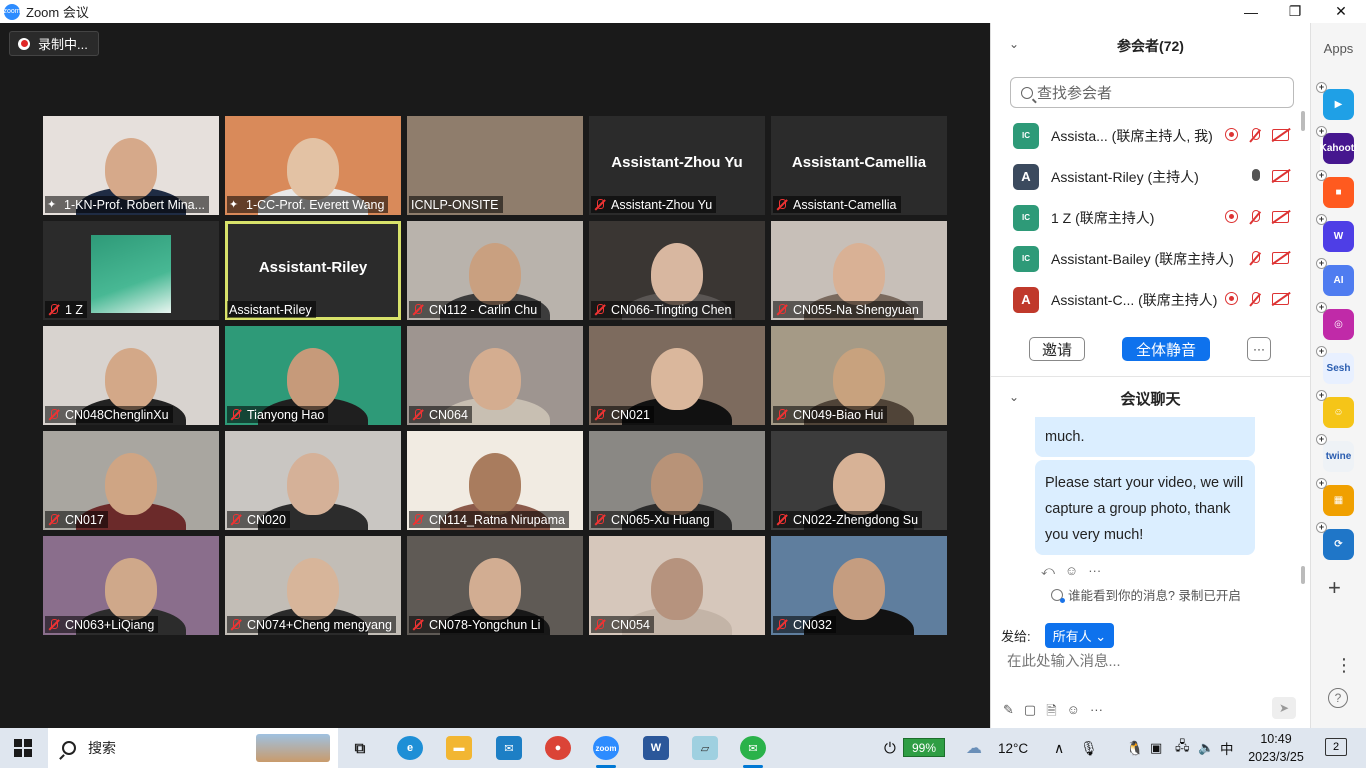 Image resolution: width=1366 pixels, height=768 pixels. I want to click on video-tile: CN065-Xu Huang, so click(677, 480).